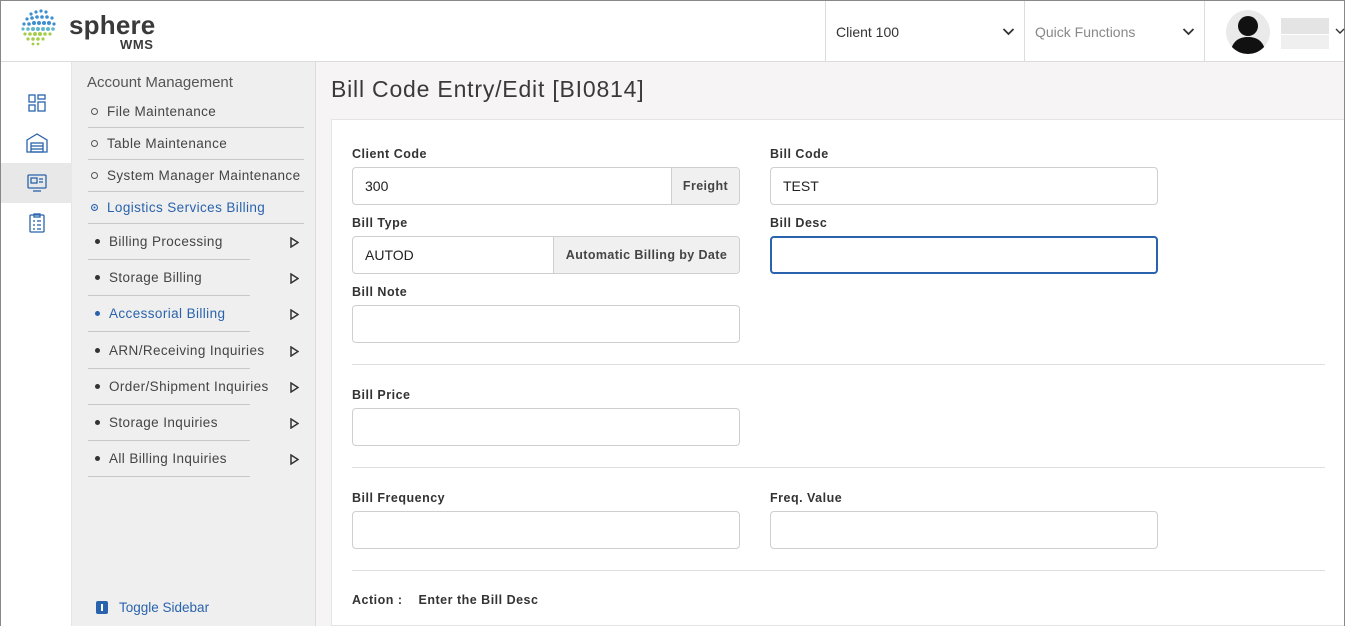  I want to click on rail-warehouse-button, so click(36, 143).